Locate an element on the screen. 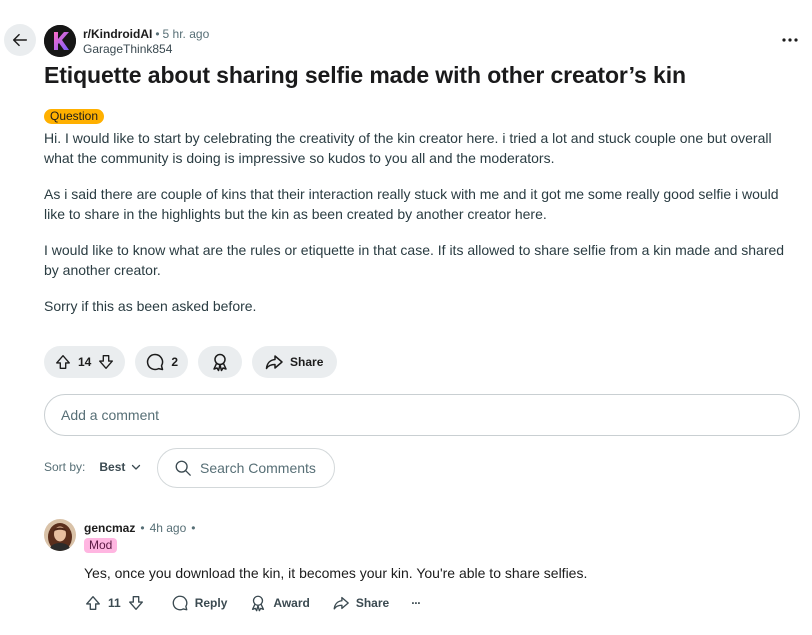 This screenshot has height=635, width=812. sort-value: Best is located at coordinates (112, 467).